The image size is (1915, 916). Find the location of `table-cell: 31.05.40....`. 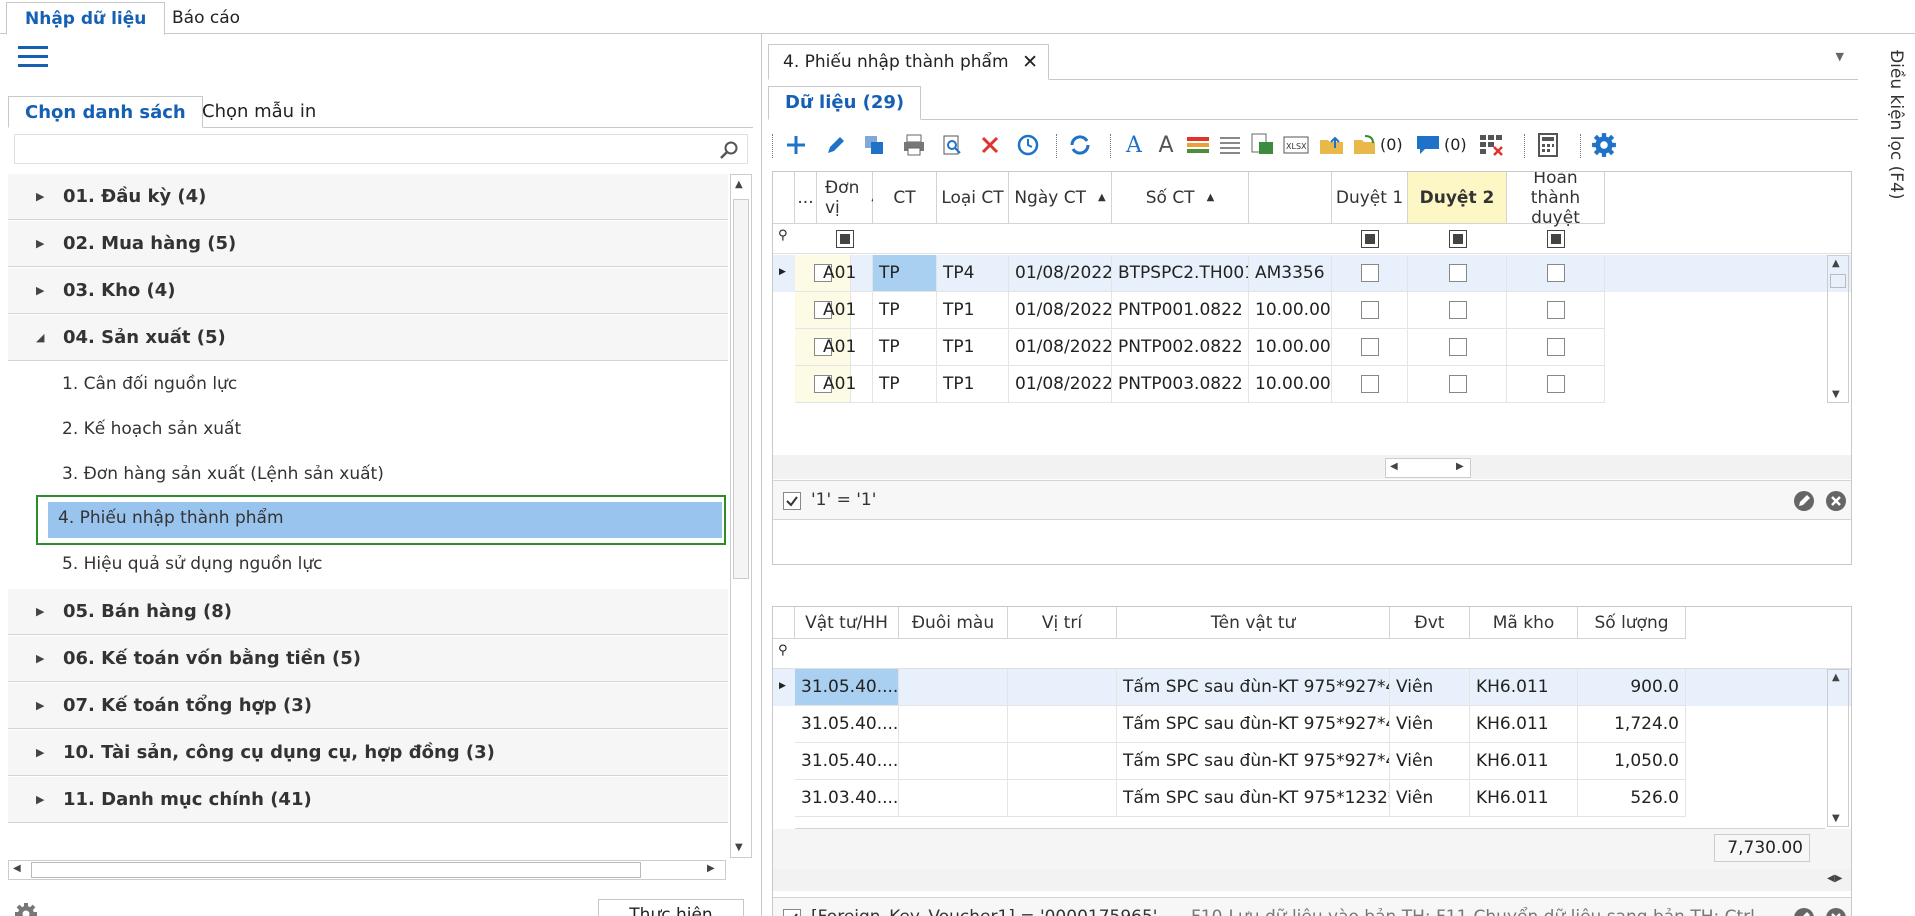

table-cell: 31.05.40.... is located at coordinates (847, 761).